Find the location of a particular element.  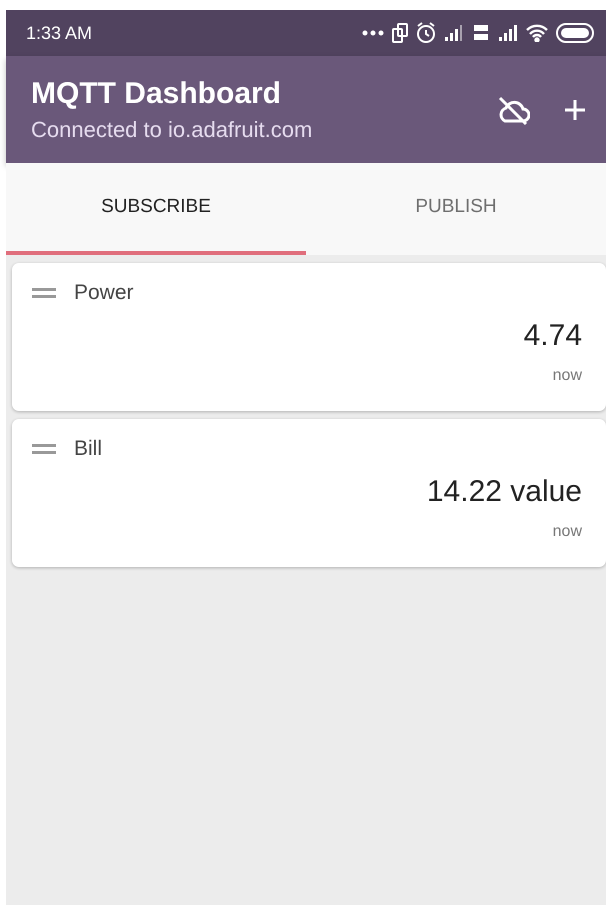

more-dots-icon is located at coordinates (373, 33).